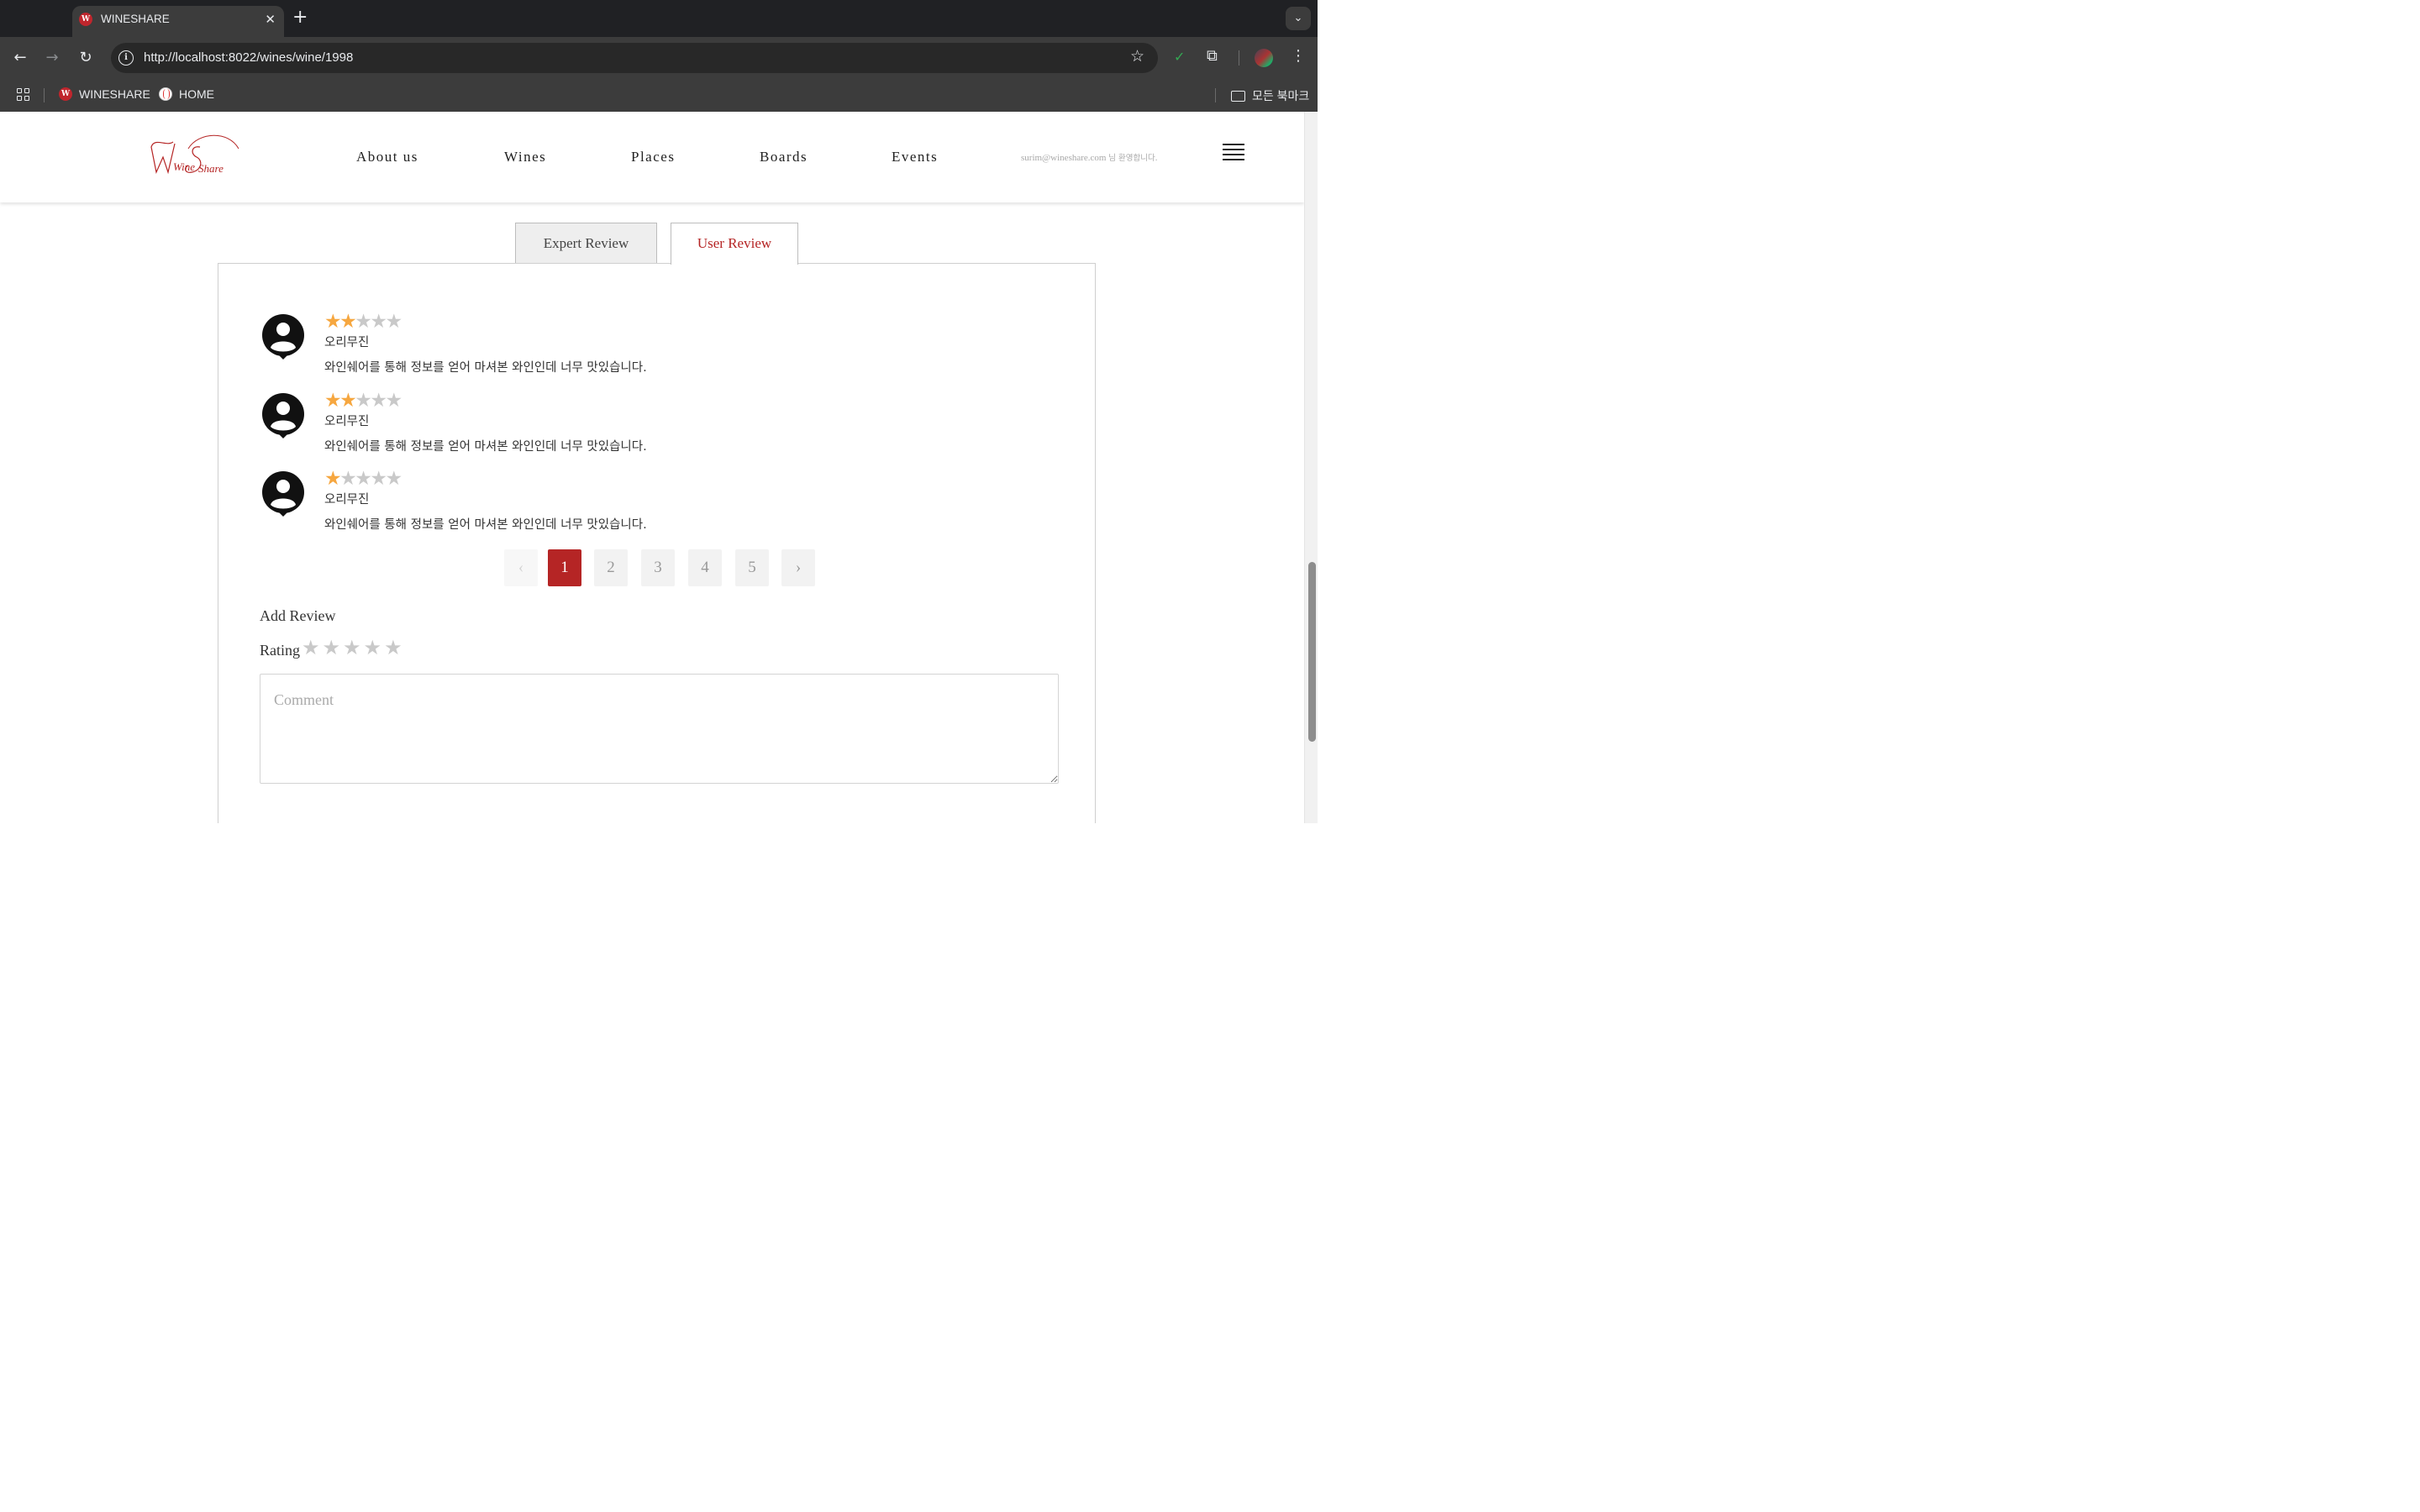 This screenshot has height=1512, width=2420. What do you see at coordinates (373, 648) in the screenshot?
I see `rating-star-4-icon: ★` at bounding box center [373, 648].